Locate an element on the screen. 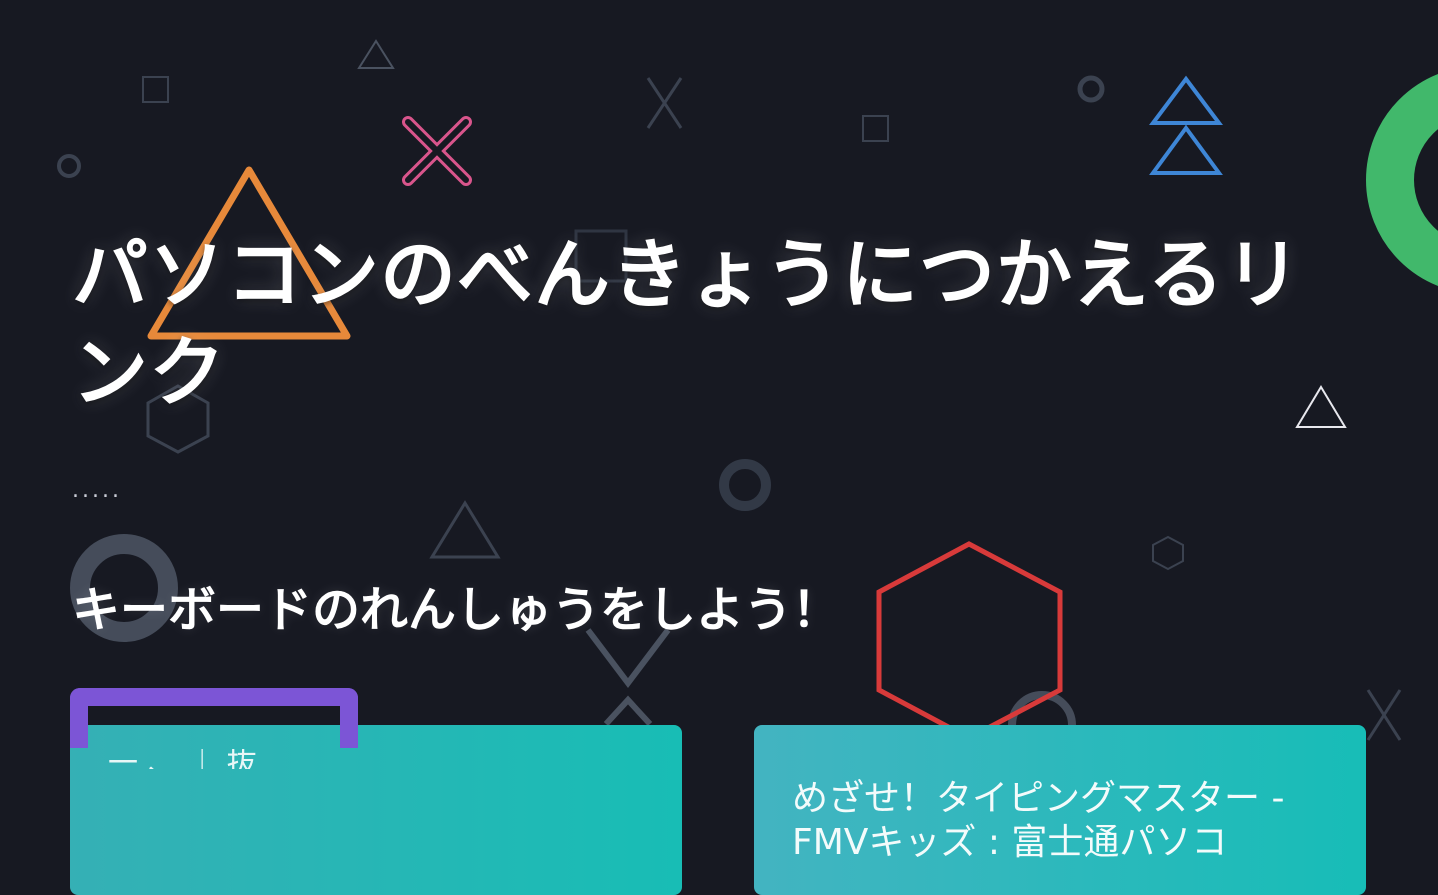 The width and height of the screenshot is (1438, 895). decorative-purple-frame is located at coordinates (214, 718).